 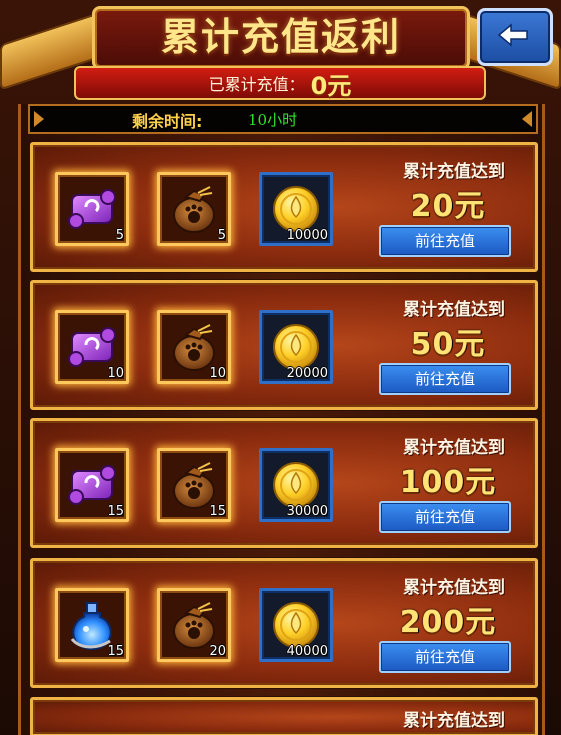 I want to click on reward-slot: 20, so click(x=194, y=625).